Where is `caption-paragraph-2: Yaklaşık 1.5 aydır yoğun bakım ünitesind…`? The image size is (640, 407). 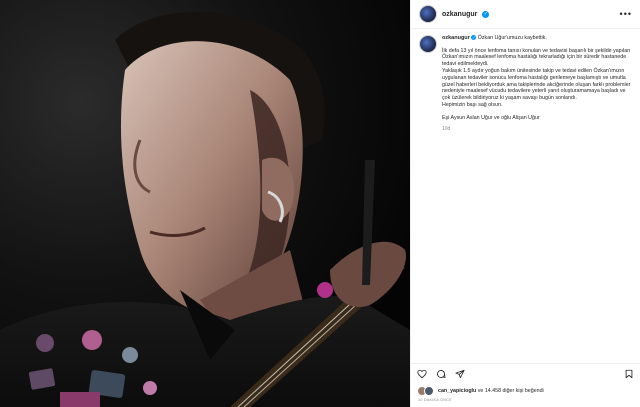
caption-paragraph-2: Yaklaşık 1.5 aydır yoğun bakım ünitesind… is located at coordinates (536, 85).